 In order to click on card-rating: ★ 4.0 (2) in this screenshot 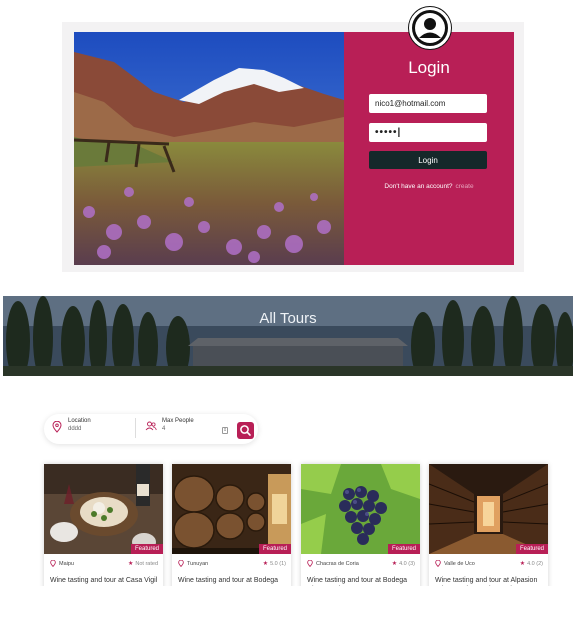, I will do `click(531, 564)`.